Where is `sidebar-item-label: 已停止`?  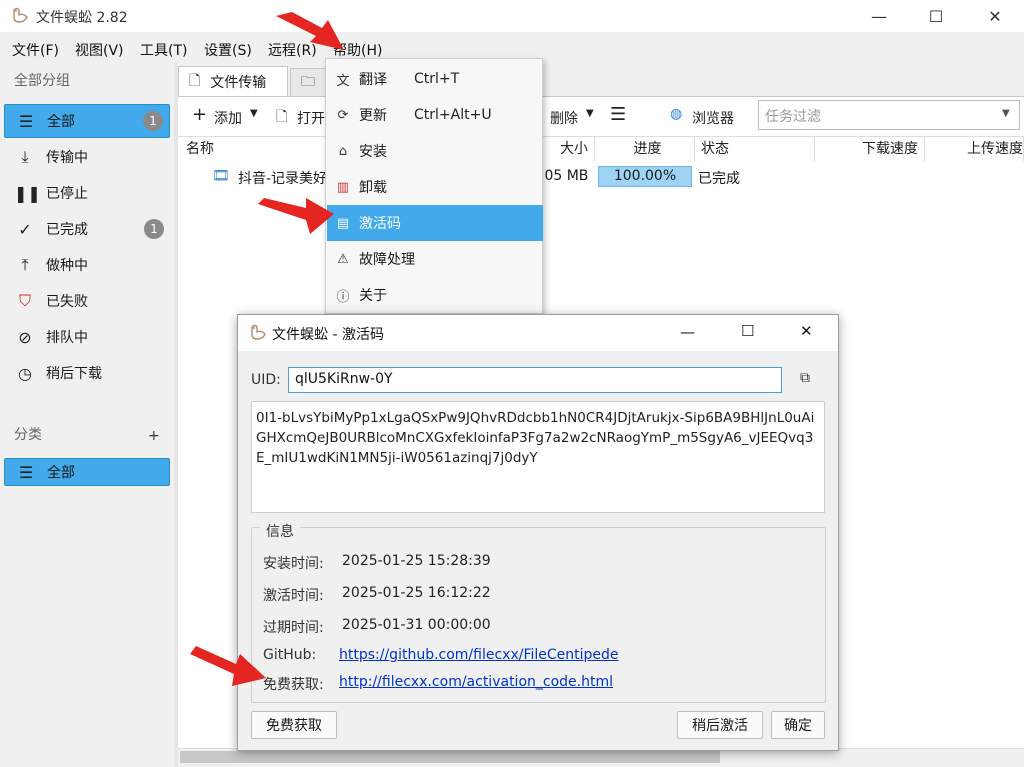 sidebar-item-label: 已停止 is located at coordinates (67, 194).